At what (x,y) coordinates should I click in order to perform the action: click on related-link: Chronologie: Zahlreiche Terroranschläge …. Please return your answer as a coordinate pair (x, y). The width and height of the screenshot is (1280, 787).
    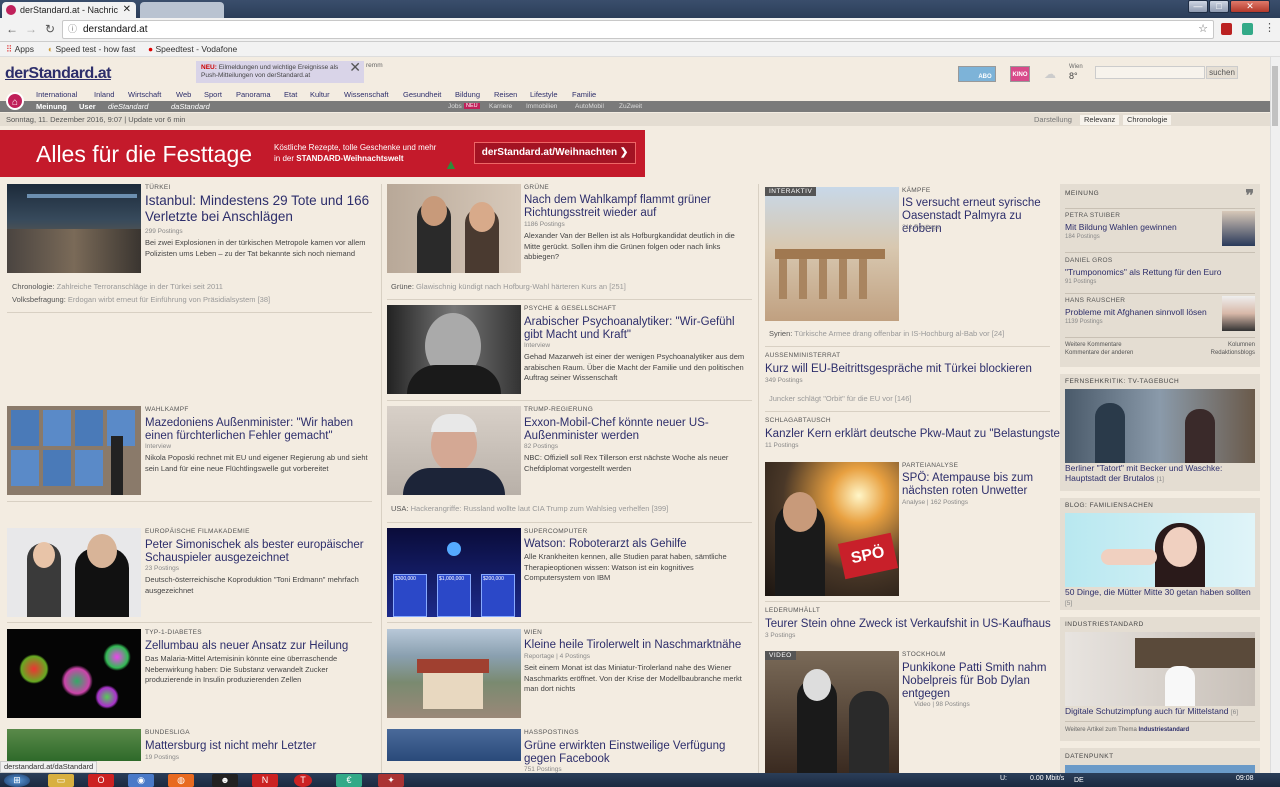
    Looking at the image, I should click on (117, 286).